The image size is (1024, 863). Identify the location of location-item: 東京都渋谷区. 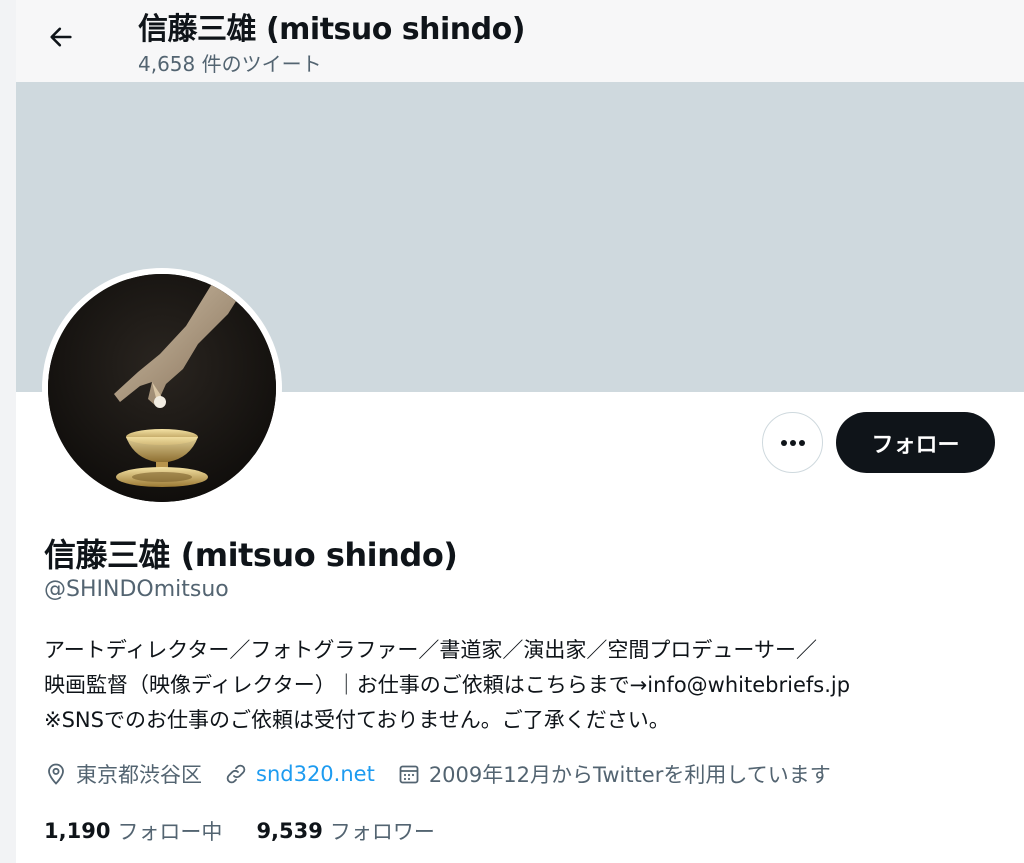
(123, 774).